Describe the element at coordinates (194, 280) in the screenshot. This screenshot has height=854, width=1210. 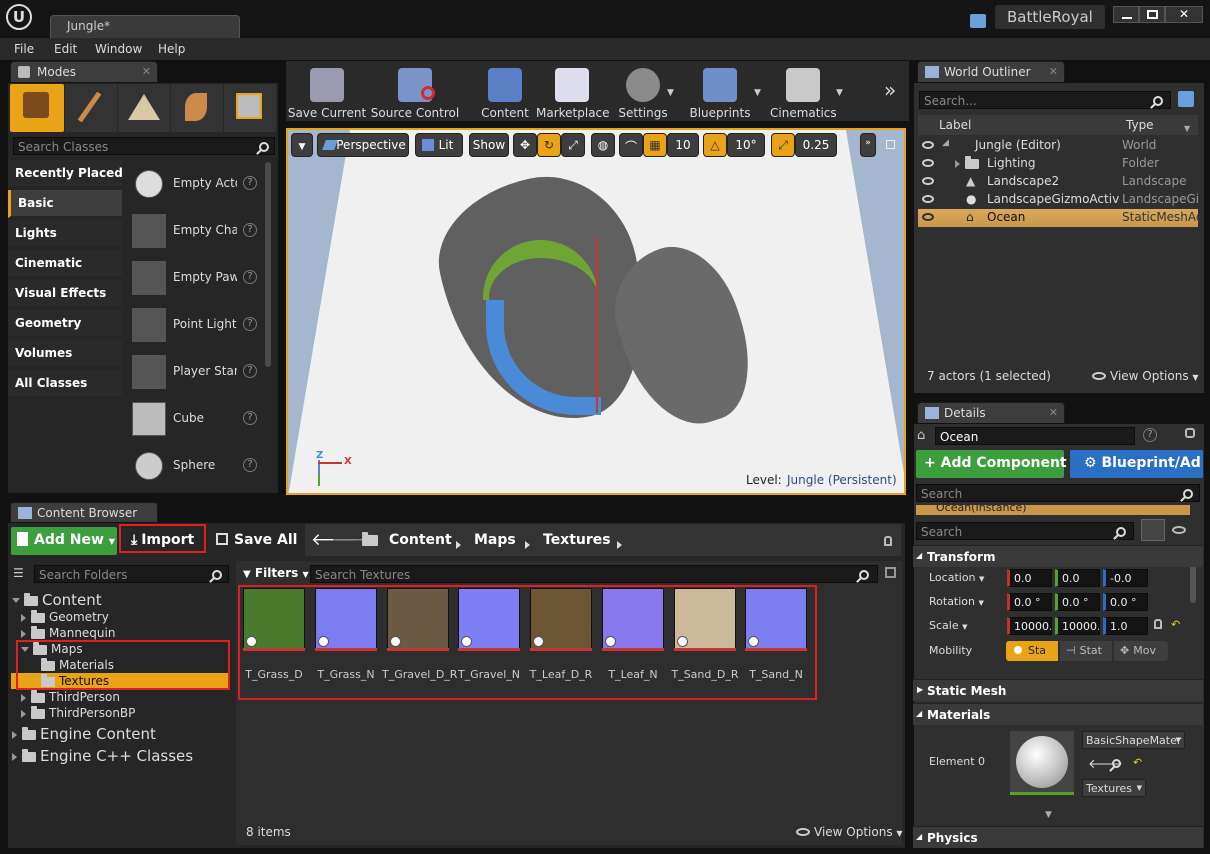
I see `place-item-empty-pawn: Empty Paw?` at that location.